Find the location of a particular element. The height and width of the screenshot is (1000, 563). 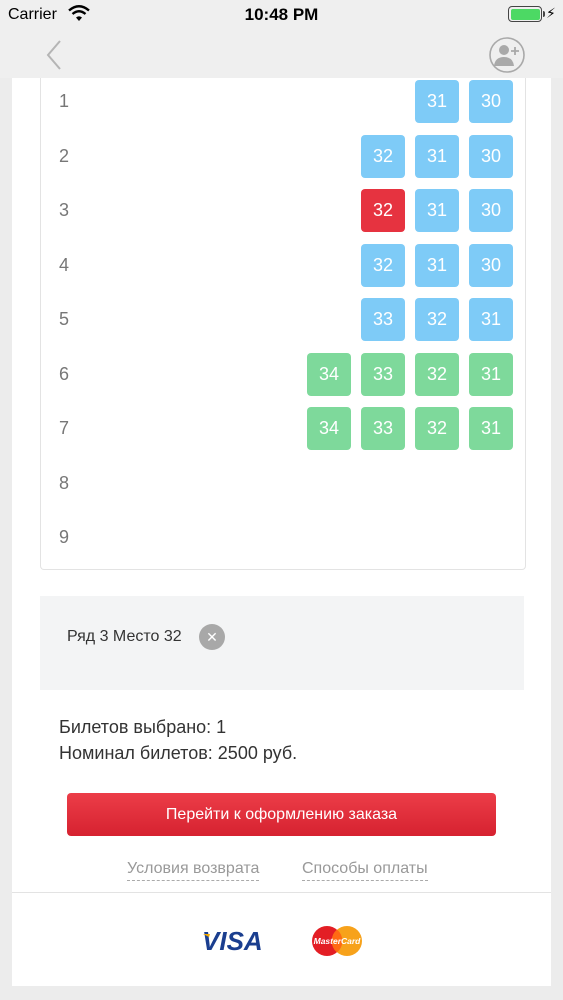

nav-bar is located at coordinates (281, 54).